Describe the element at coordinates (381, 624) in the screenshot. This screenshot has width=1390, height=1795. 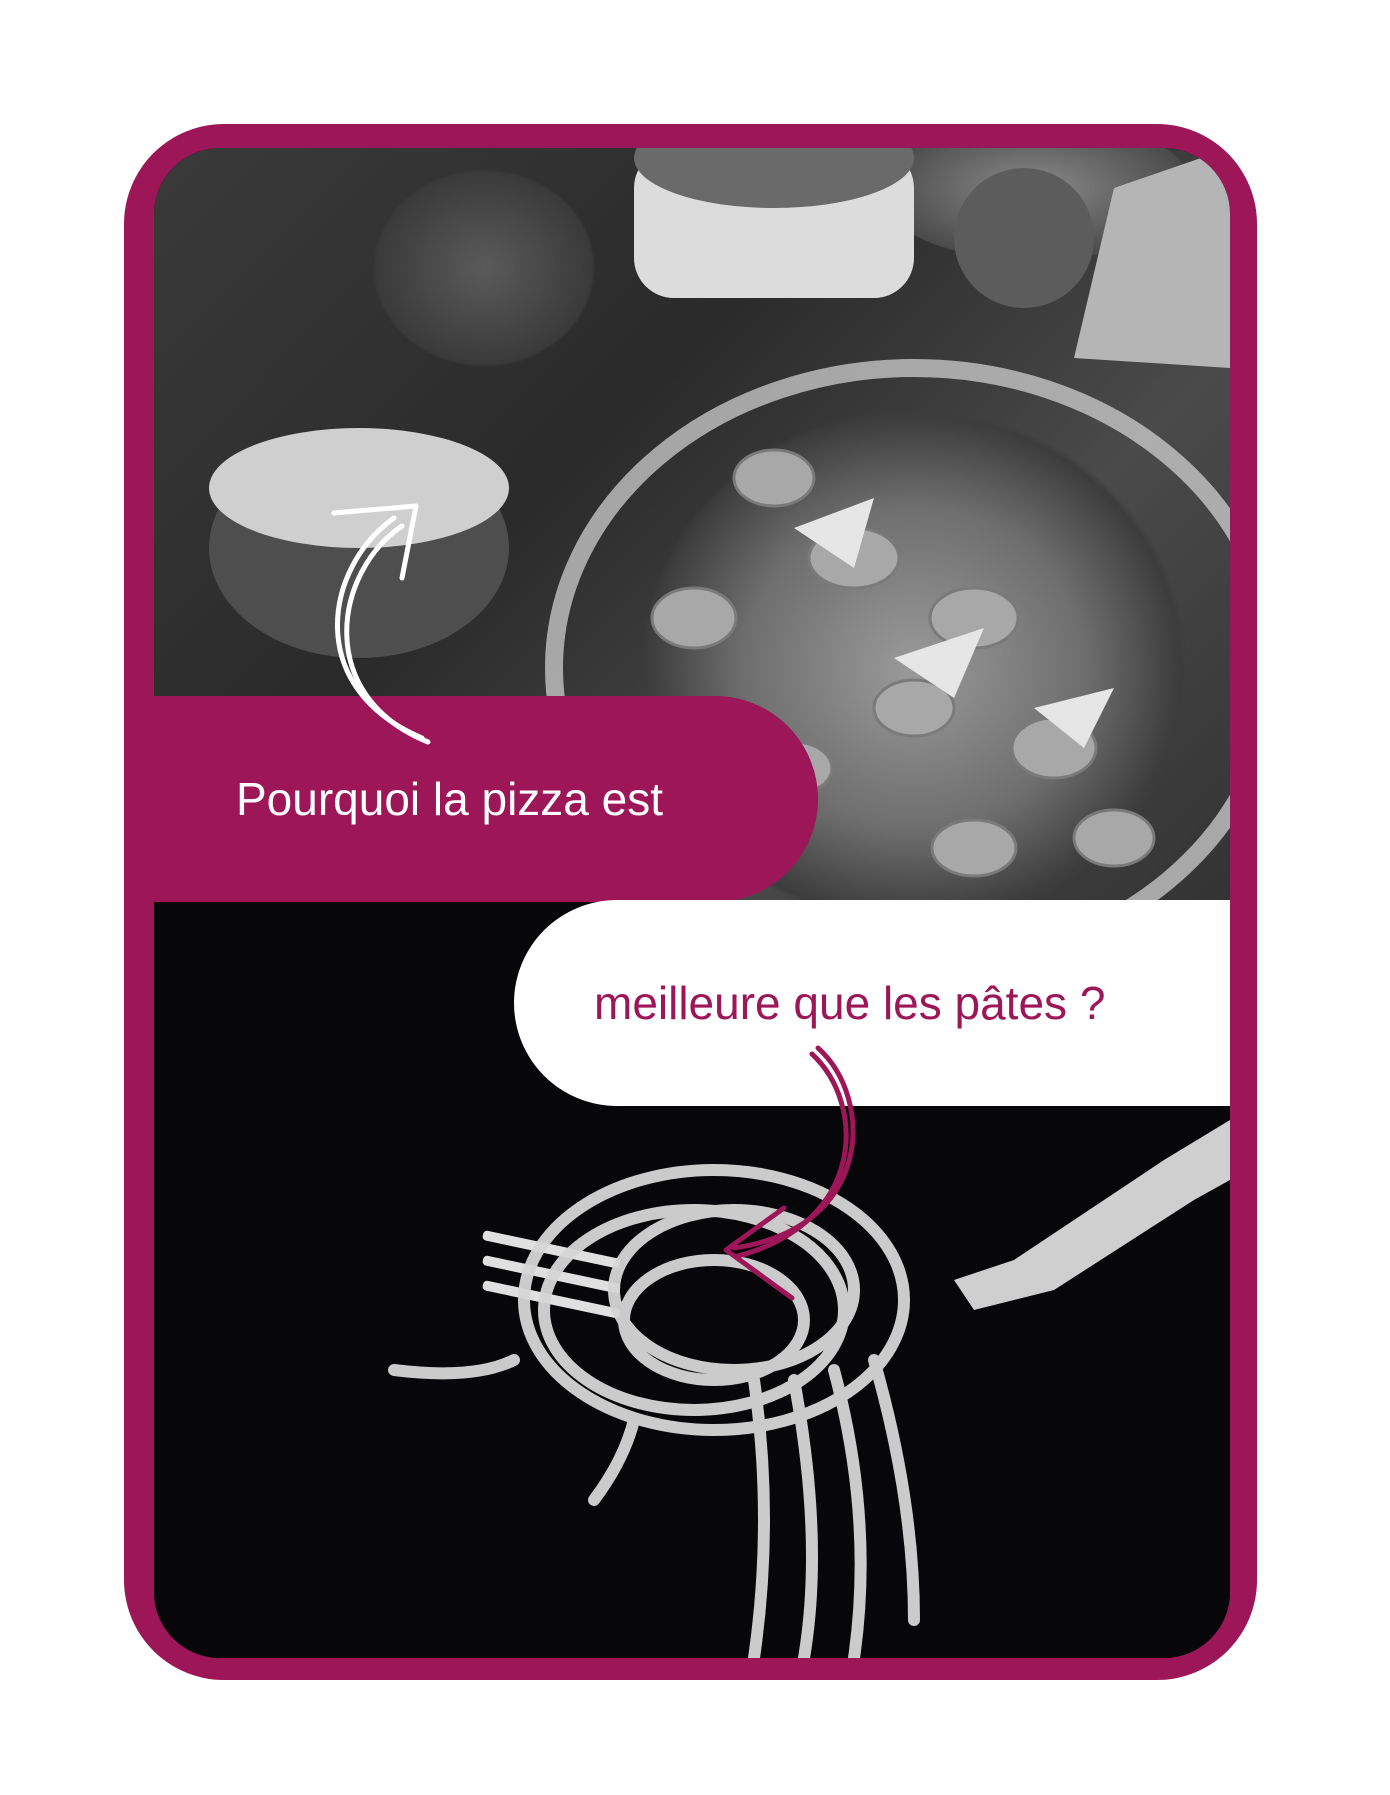
I see `curved-arrow-up-icon` at that location.